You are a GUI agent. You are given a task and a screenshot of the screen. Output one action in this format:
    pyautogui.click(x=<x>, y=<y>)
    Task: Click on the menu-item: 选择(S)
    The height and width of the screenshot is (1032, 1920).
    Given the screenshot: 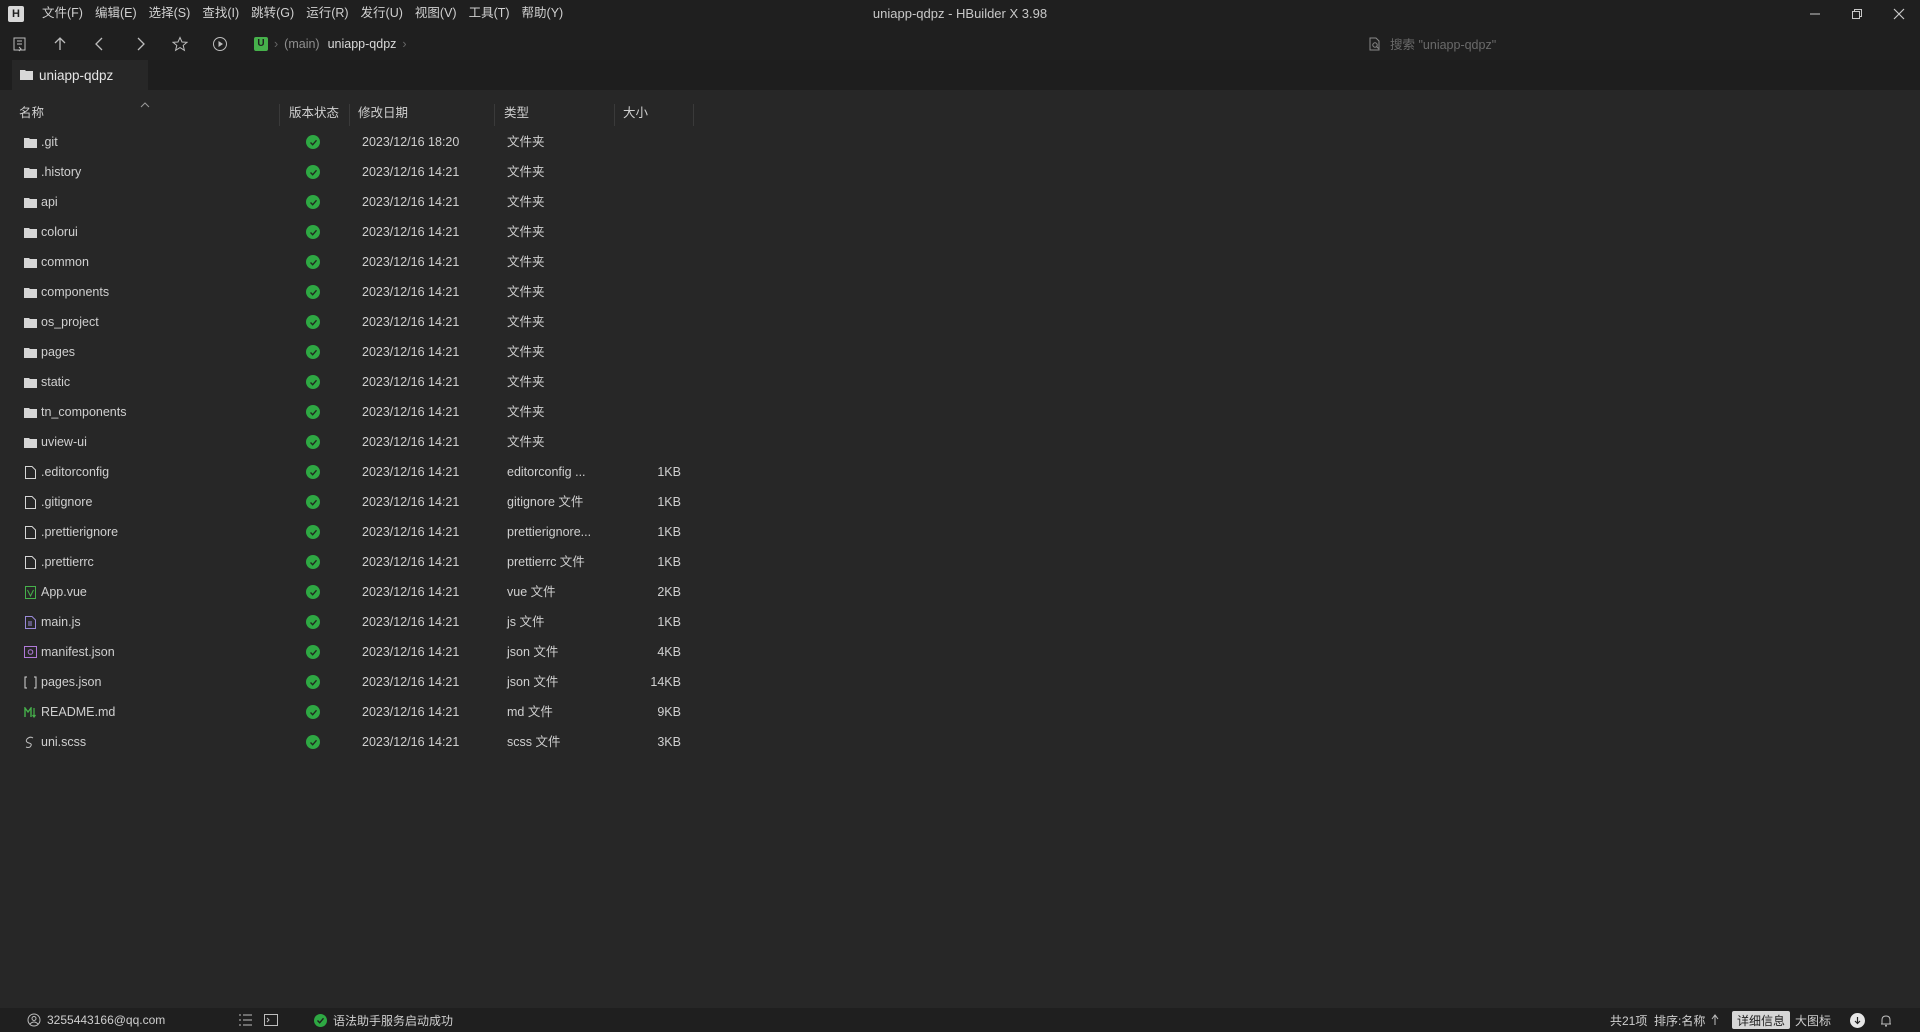 What is the action you would take?
    pyautogui.click(x=170, y=13)
    